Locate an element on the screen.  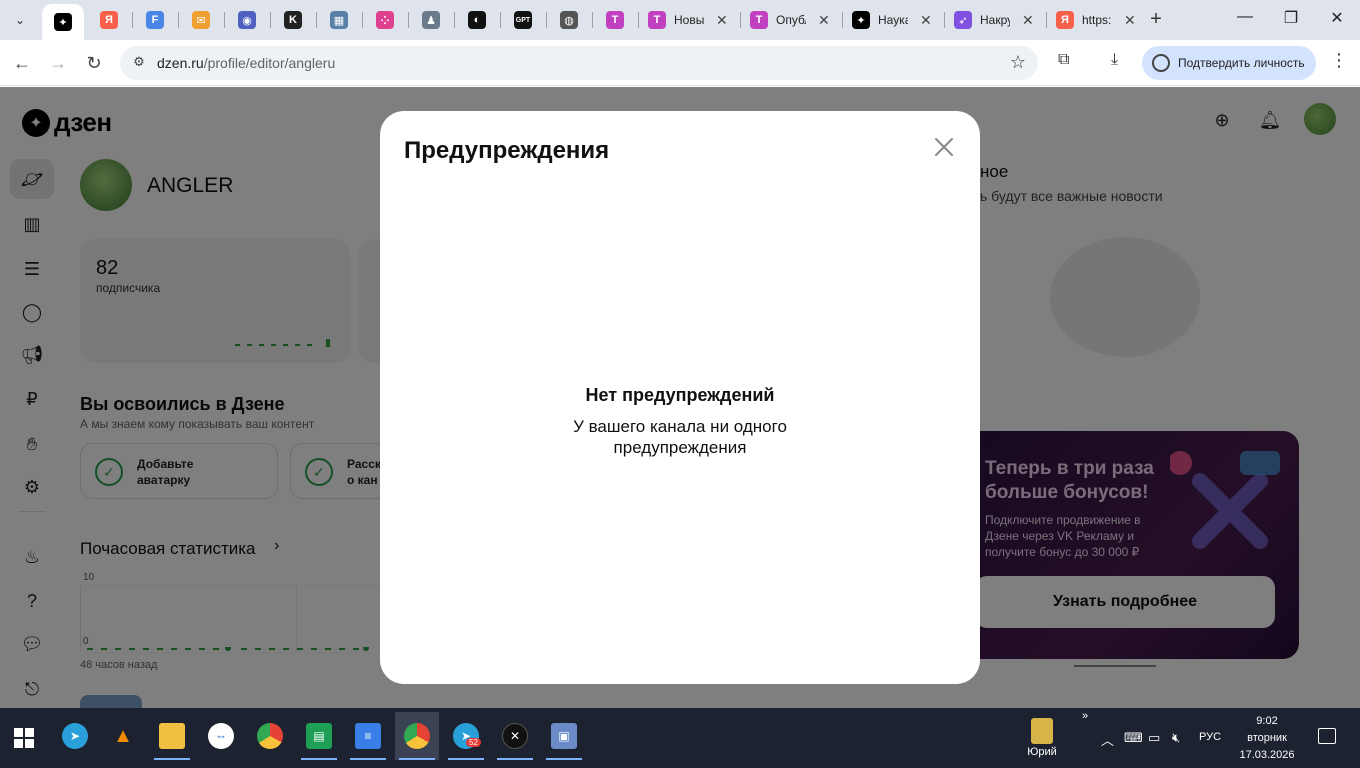
mail-icon: ✉ is located at coordinates (201, 20).